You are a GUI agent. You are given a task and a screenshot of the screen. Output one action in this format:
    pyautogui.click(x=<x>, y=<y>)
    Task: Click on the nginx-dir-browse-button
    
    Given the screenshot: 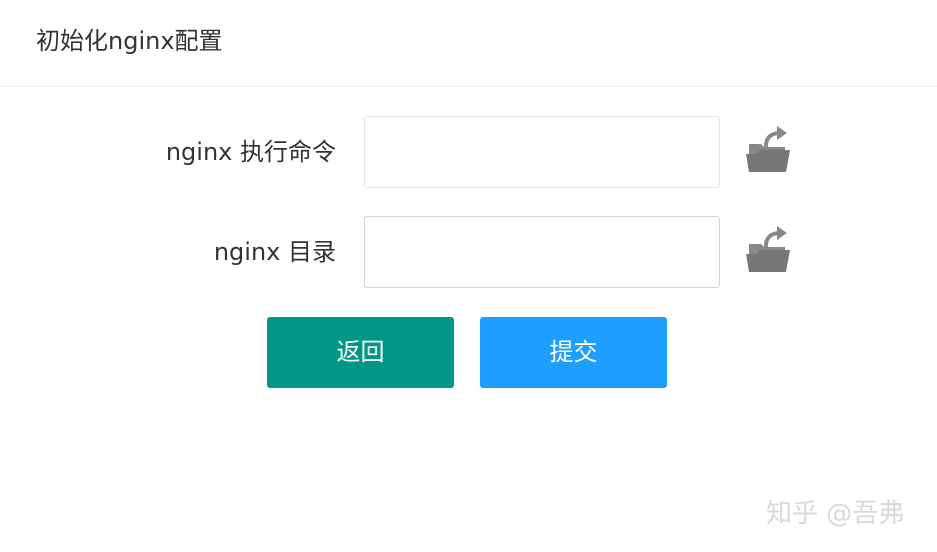 What is the action you would take?
    pyautogui.click(x=768, y=248)
    